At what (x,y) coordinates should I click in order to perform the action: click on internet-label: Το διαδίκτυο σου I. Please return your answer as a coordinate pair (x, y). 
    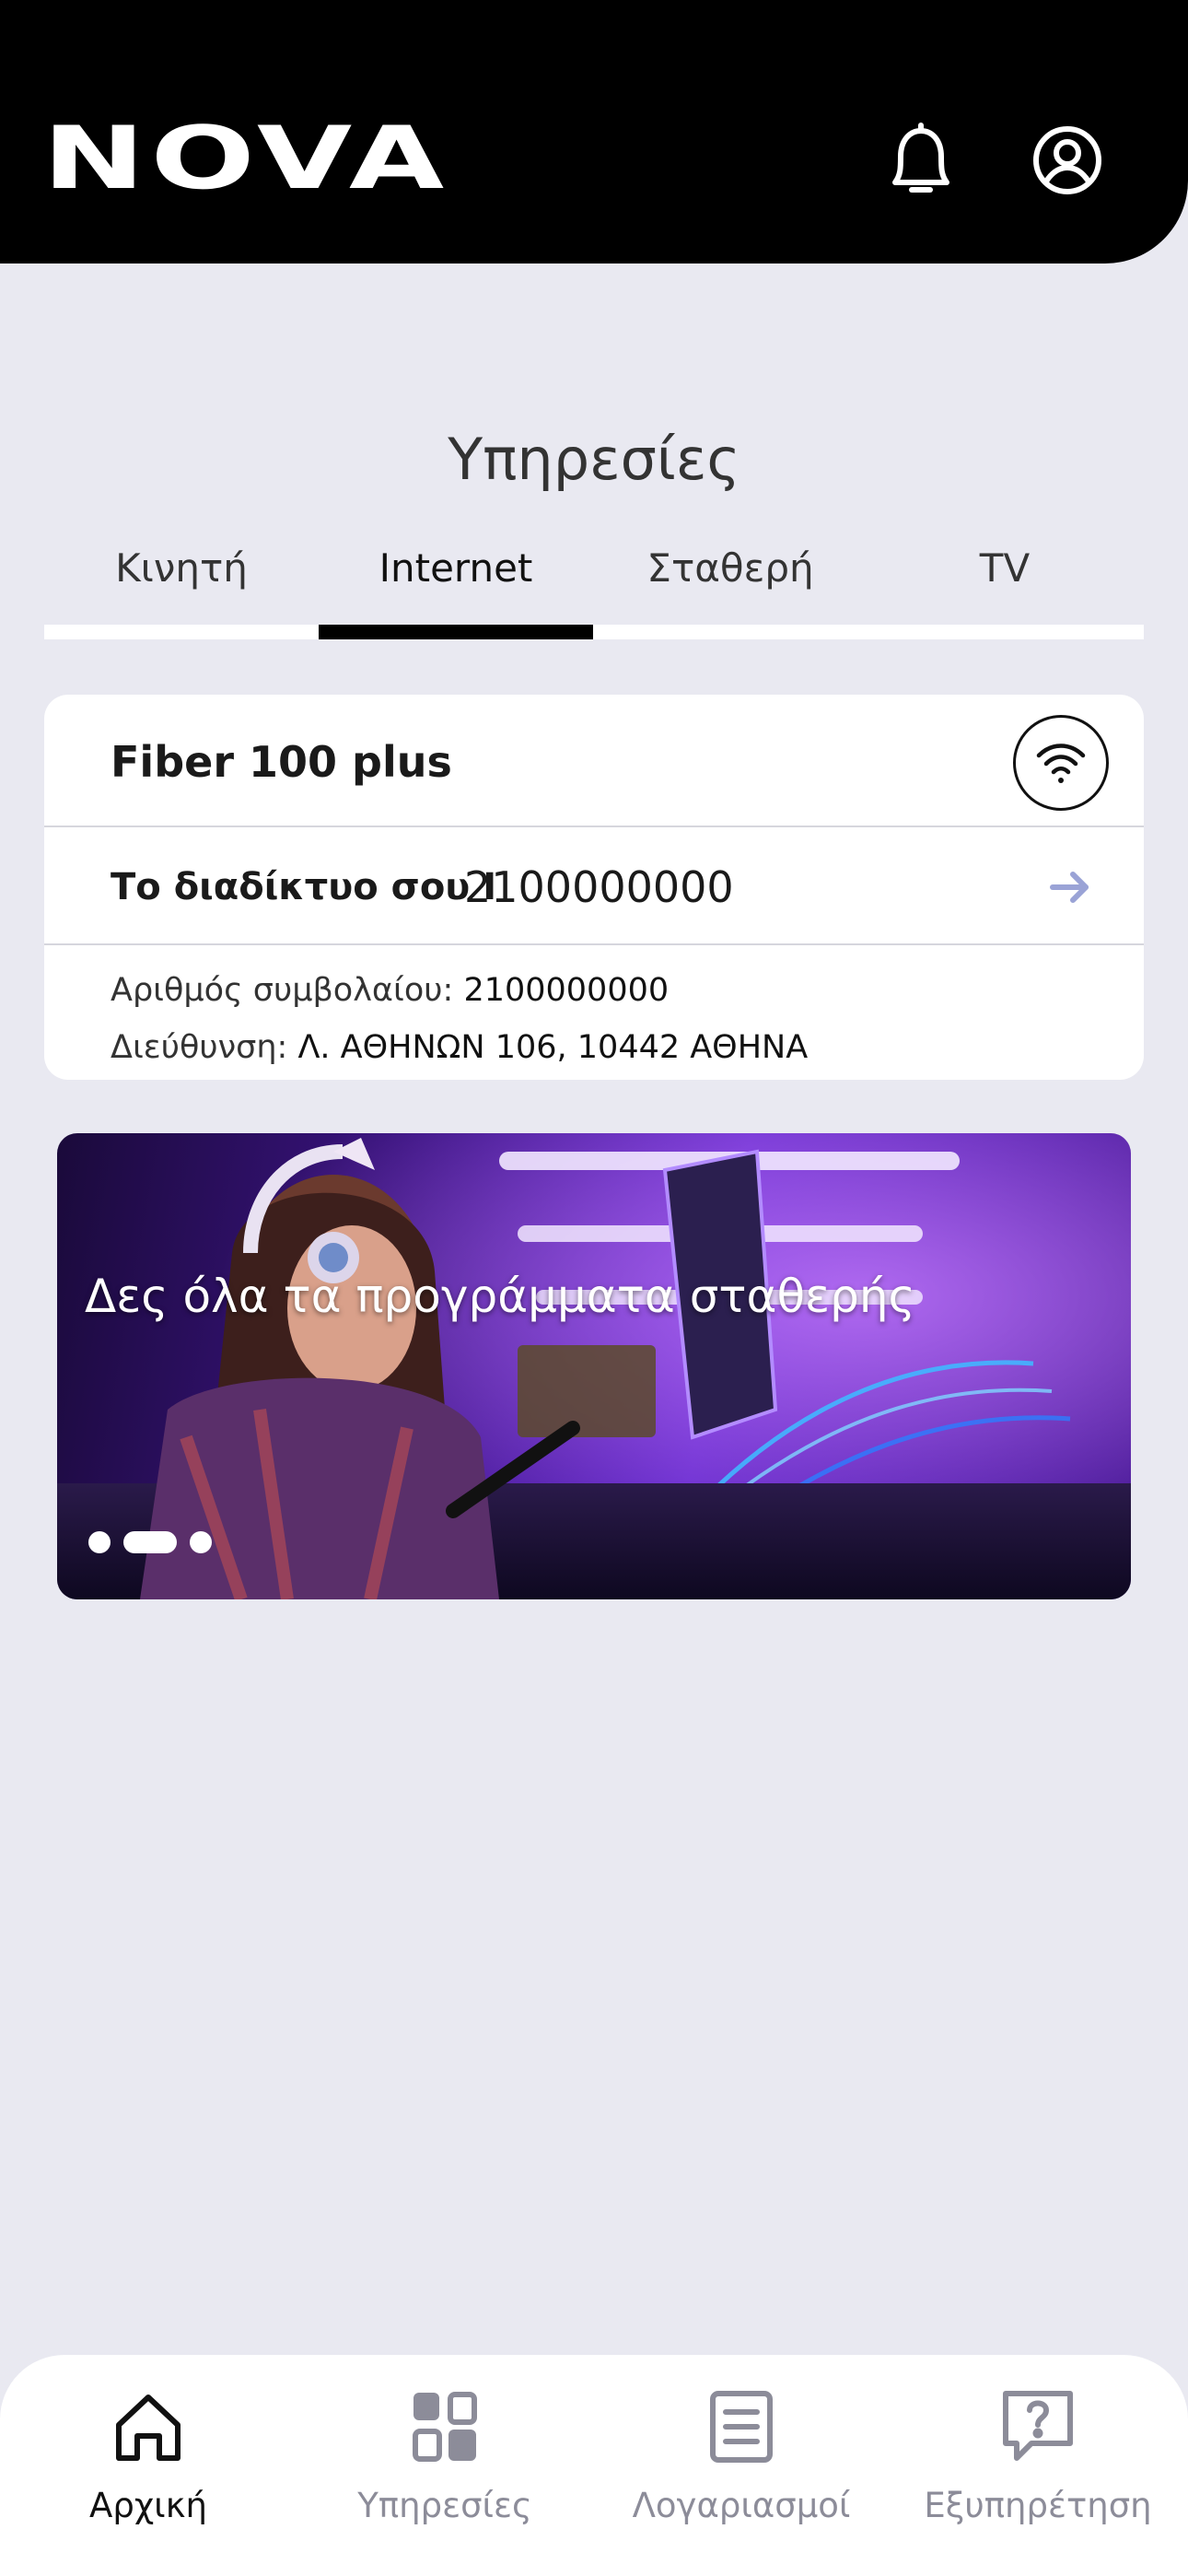
    Looking at the image, I should click on (304, 887).